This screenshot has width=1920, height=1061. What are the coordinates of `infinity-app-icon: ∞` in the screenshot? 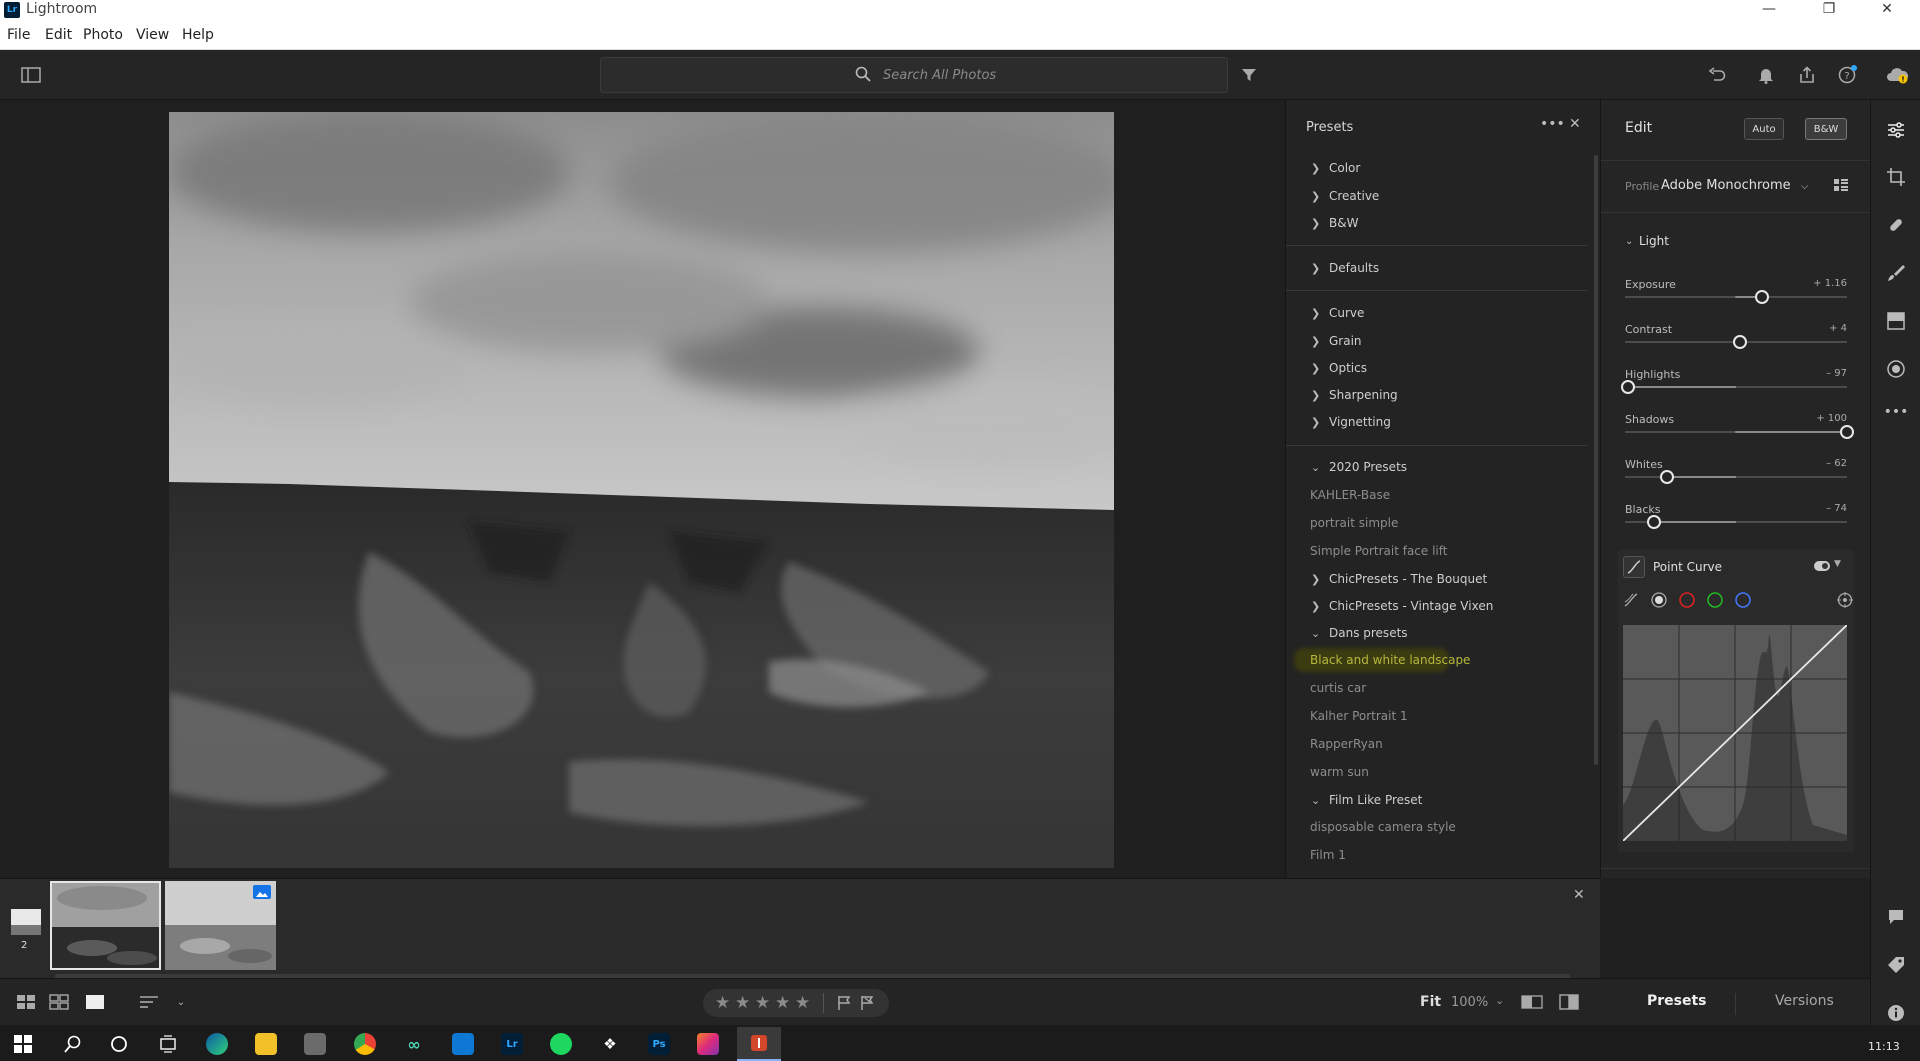 It's located at (414, 1044).